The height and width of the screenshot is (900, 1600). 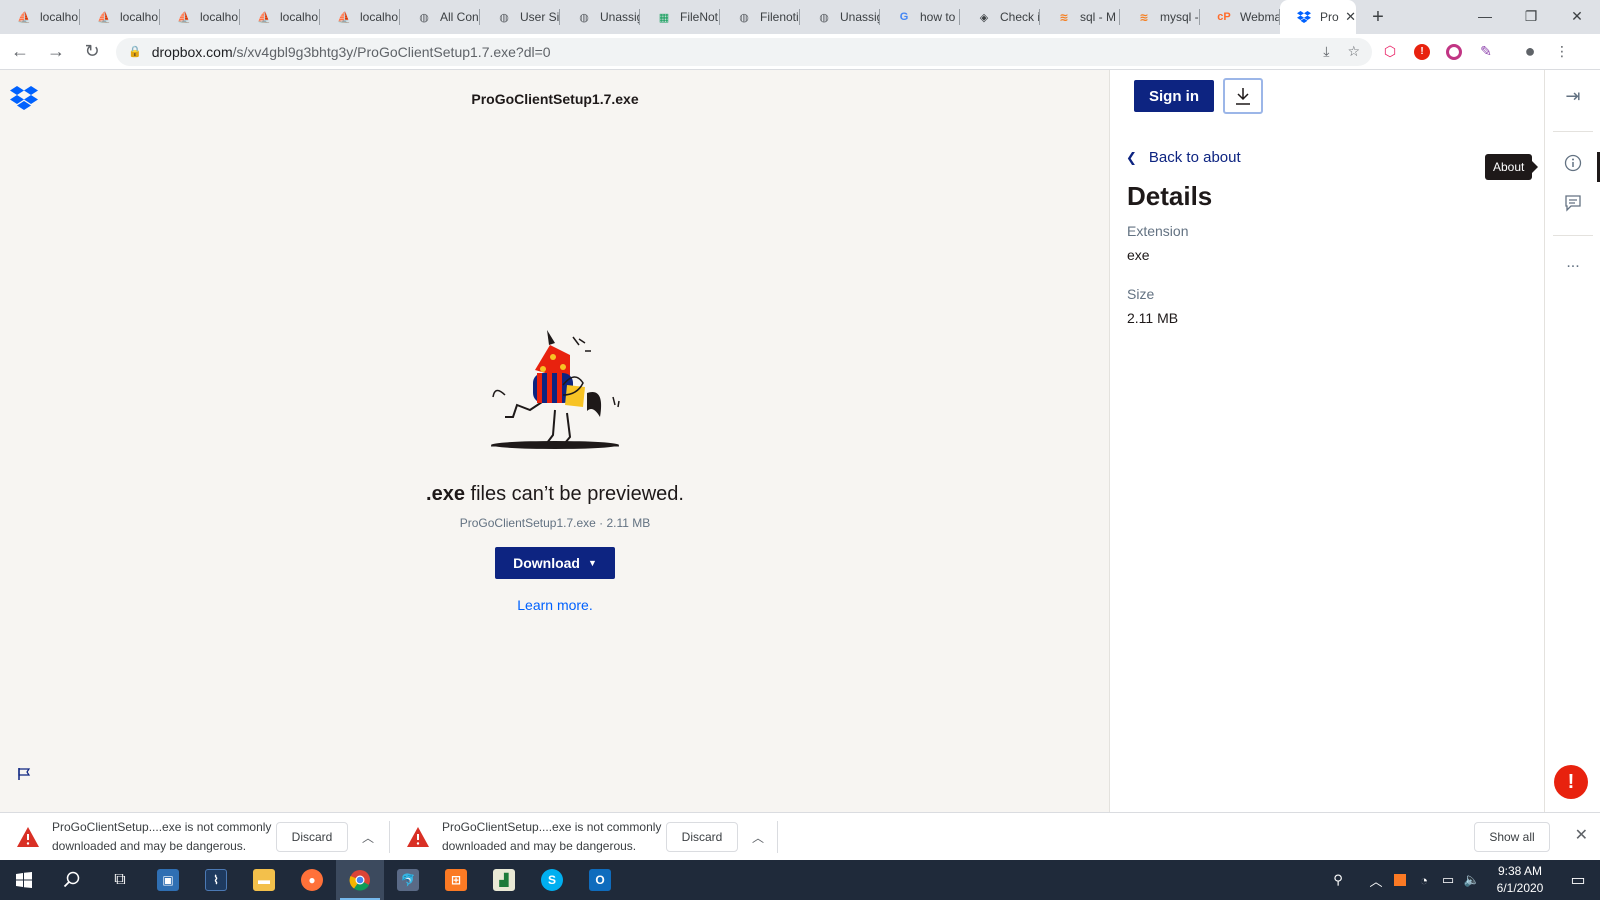 What do you see at coordinates (1572, 96) in the screenshot?
I see `collapse-panel-icon: ⇥` at bounding box center [1572, 96].